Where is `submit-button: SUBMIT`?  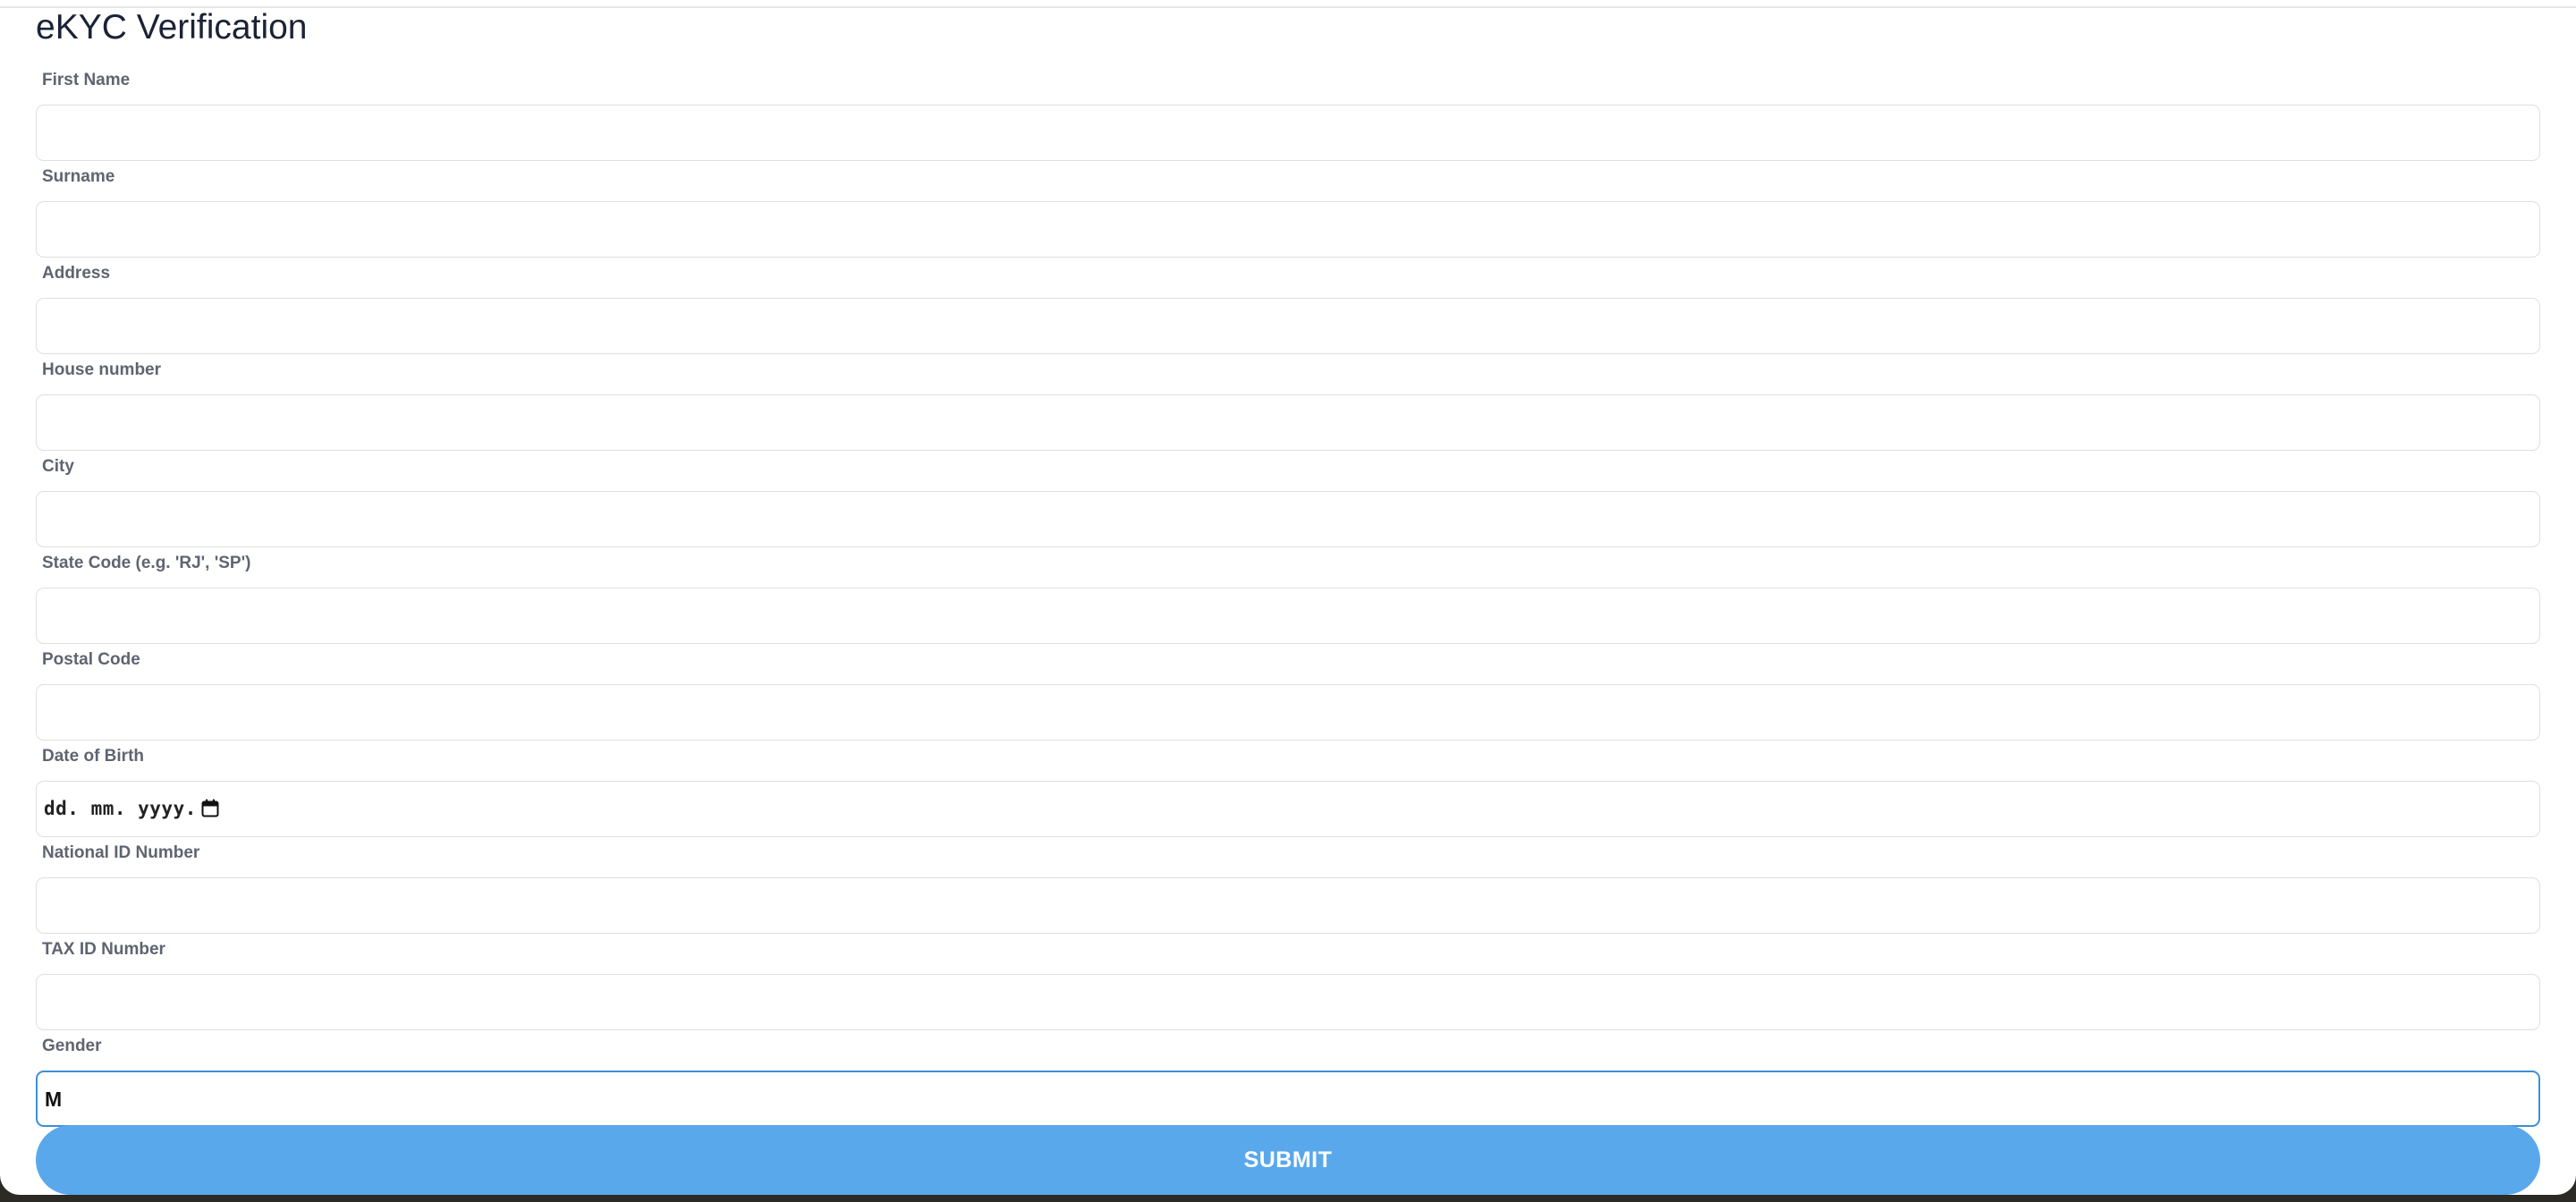 submit-button: SUBMIT is located at coordinates (1288, 1160).